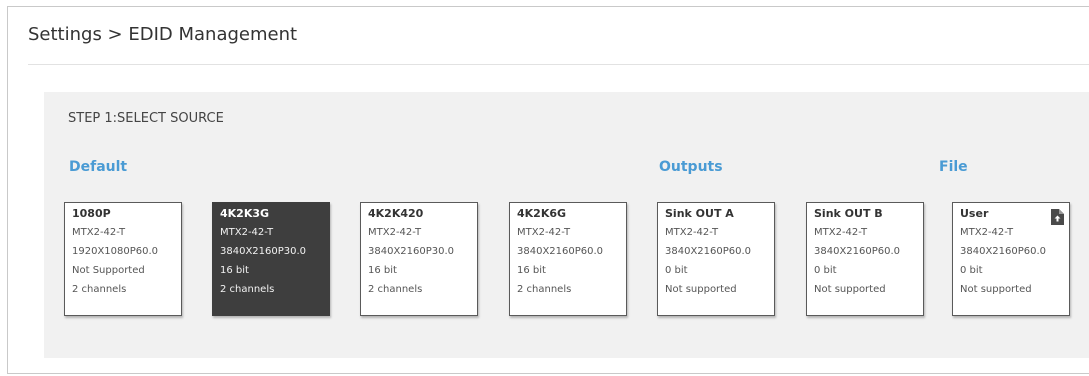 The height and width of the screenshot is (376, 1089). I want to click on step-label: STEP 1:SELECT SOURCE, so click(146, 118).